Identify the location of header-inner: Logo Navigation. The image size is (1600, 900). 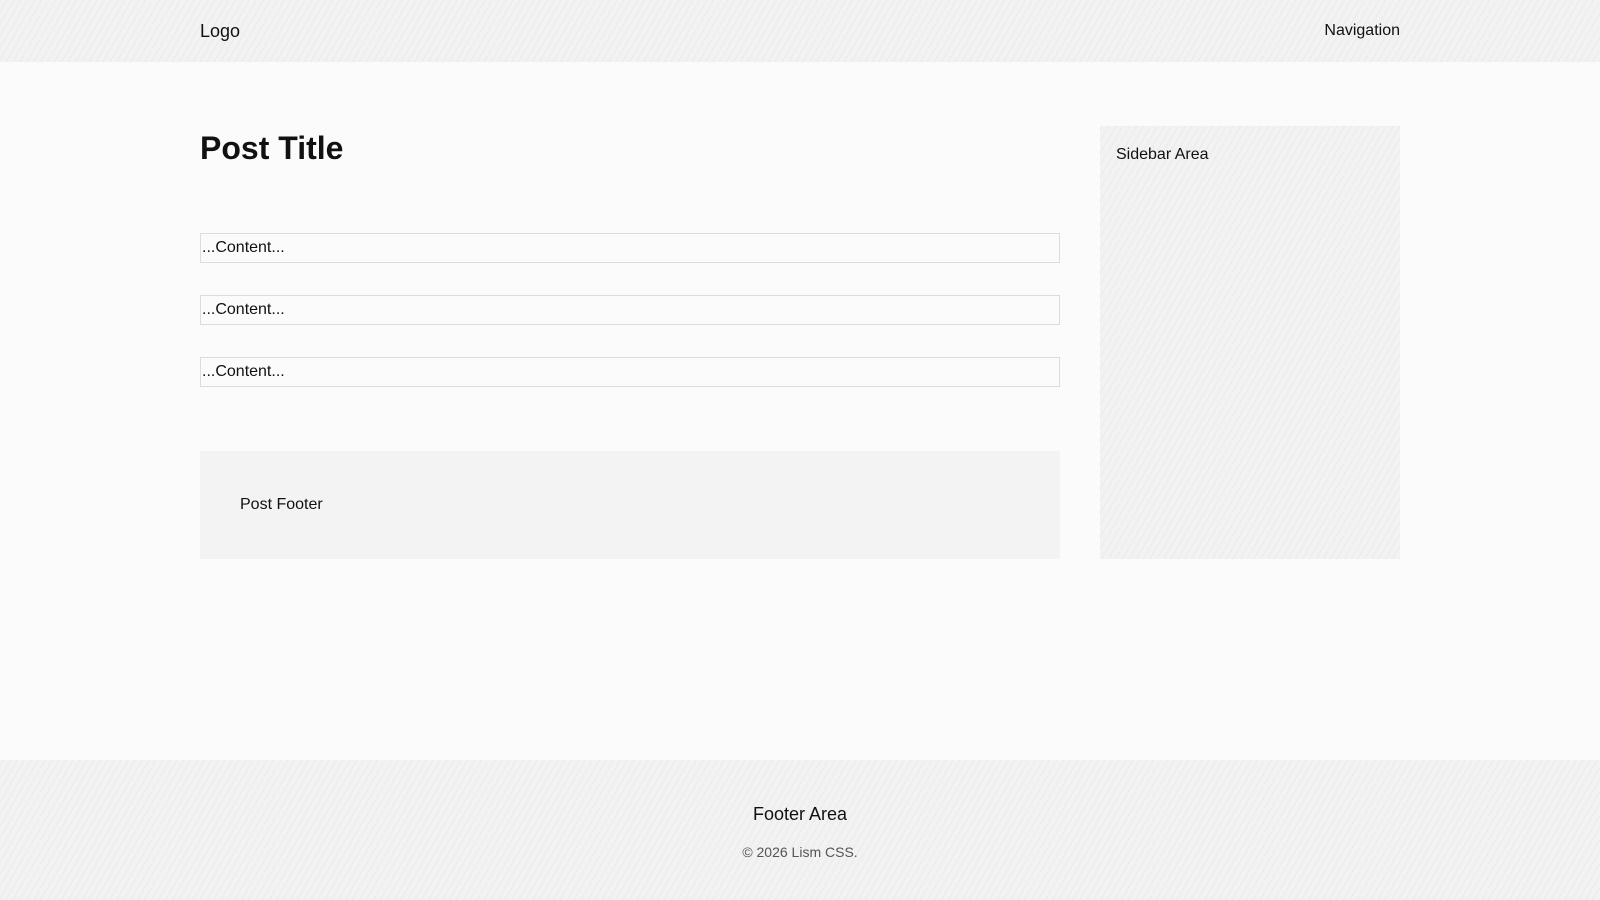
(800, 31).